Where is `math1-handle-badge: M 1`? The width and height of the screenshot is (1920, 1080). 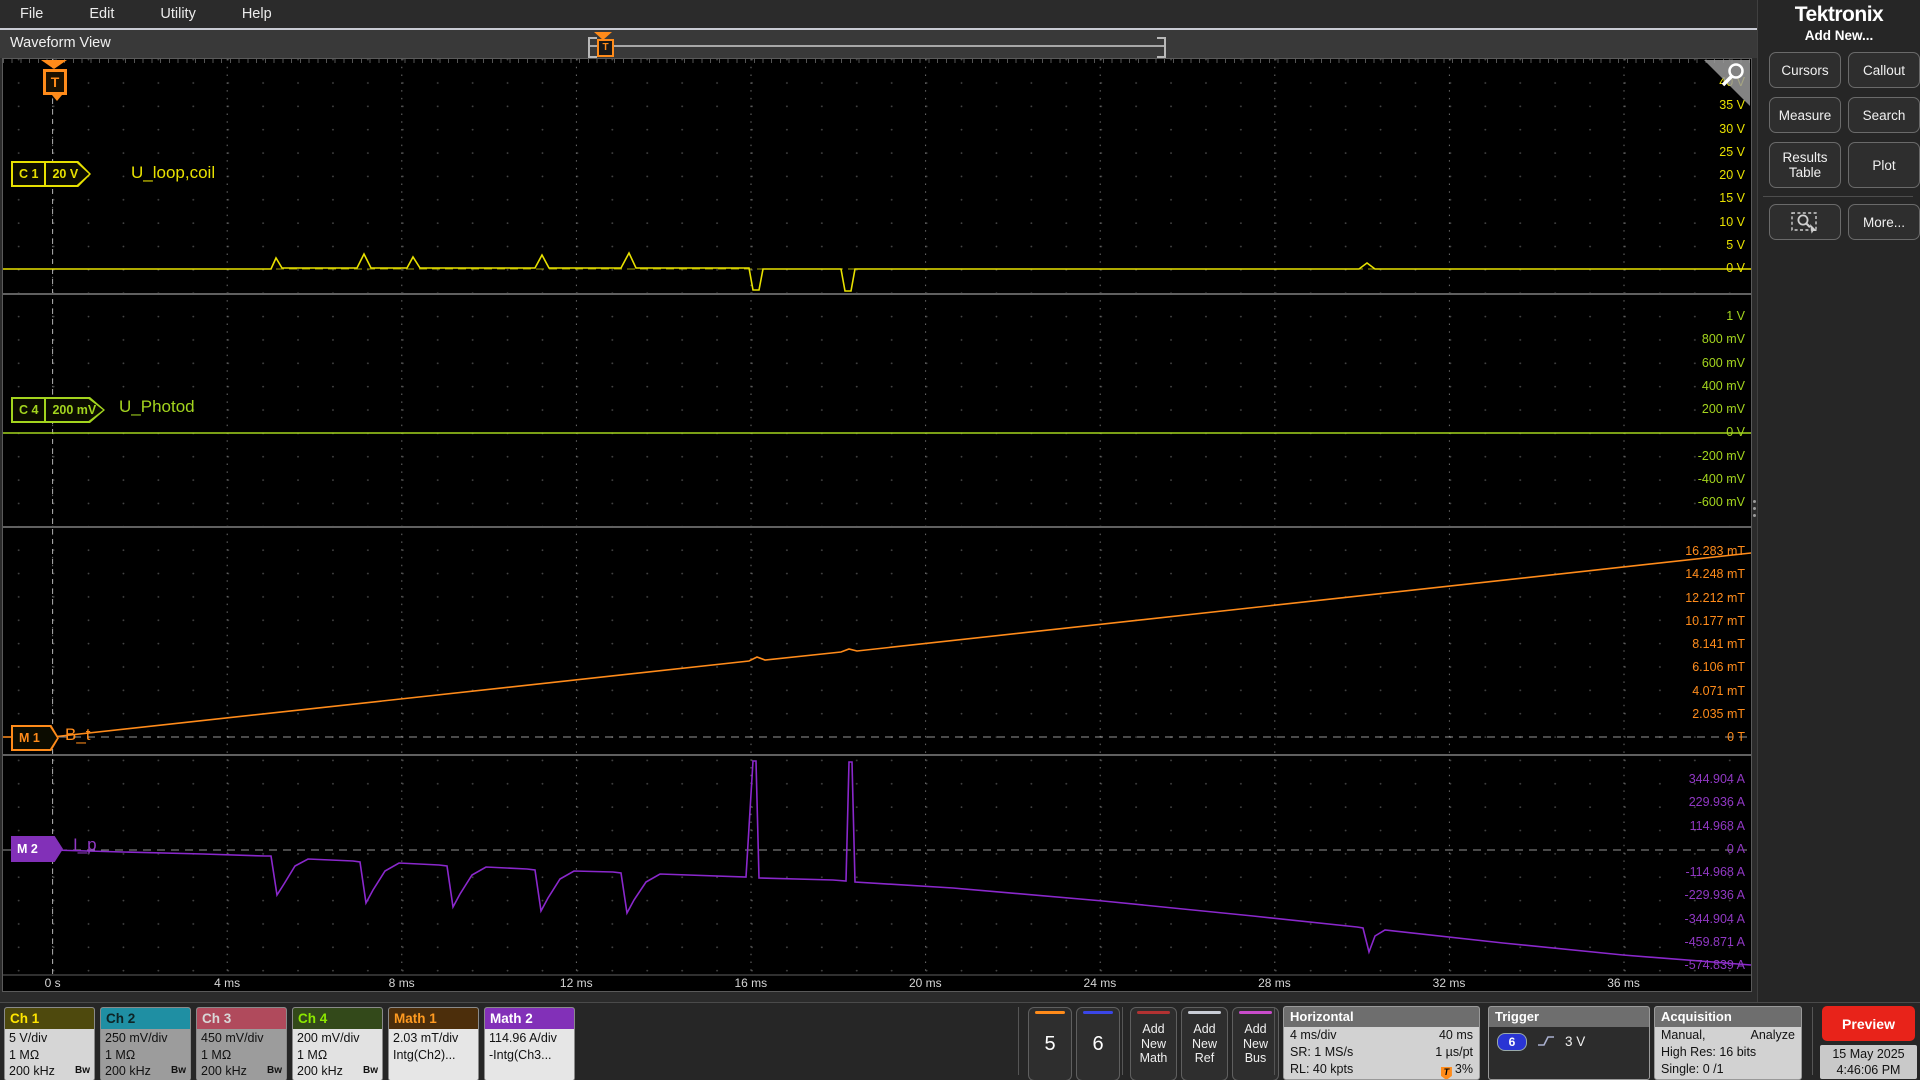
math1-handle-badge: M 1 is located at coordinates (35, 738).